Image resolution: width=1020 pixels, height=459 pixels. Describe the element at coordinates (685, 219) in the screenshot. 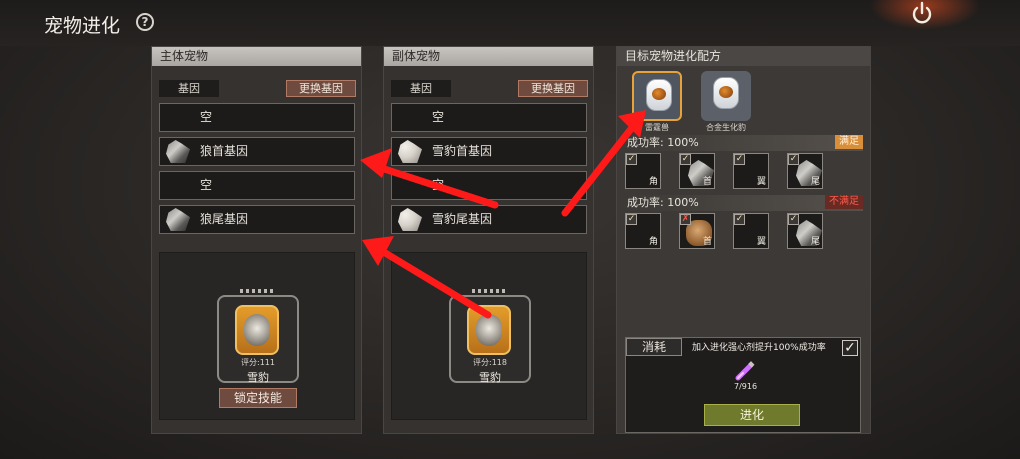

I see `cross-icon: ✗` at that location.